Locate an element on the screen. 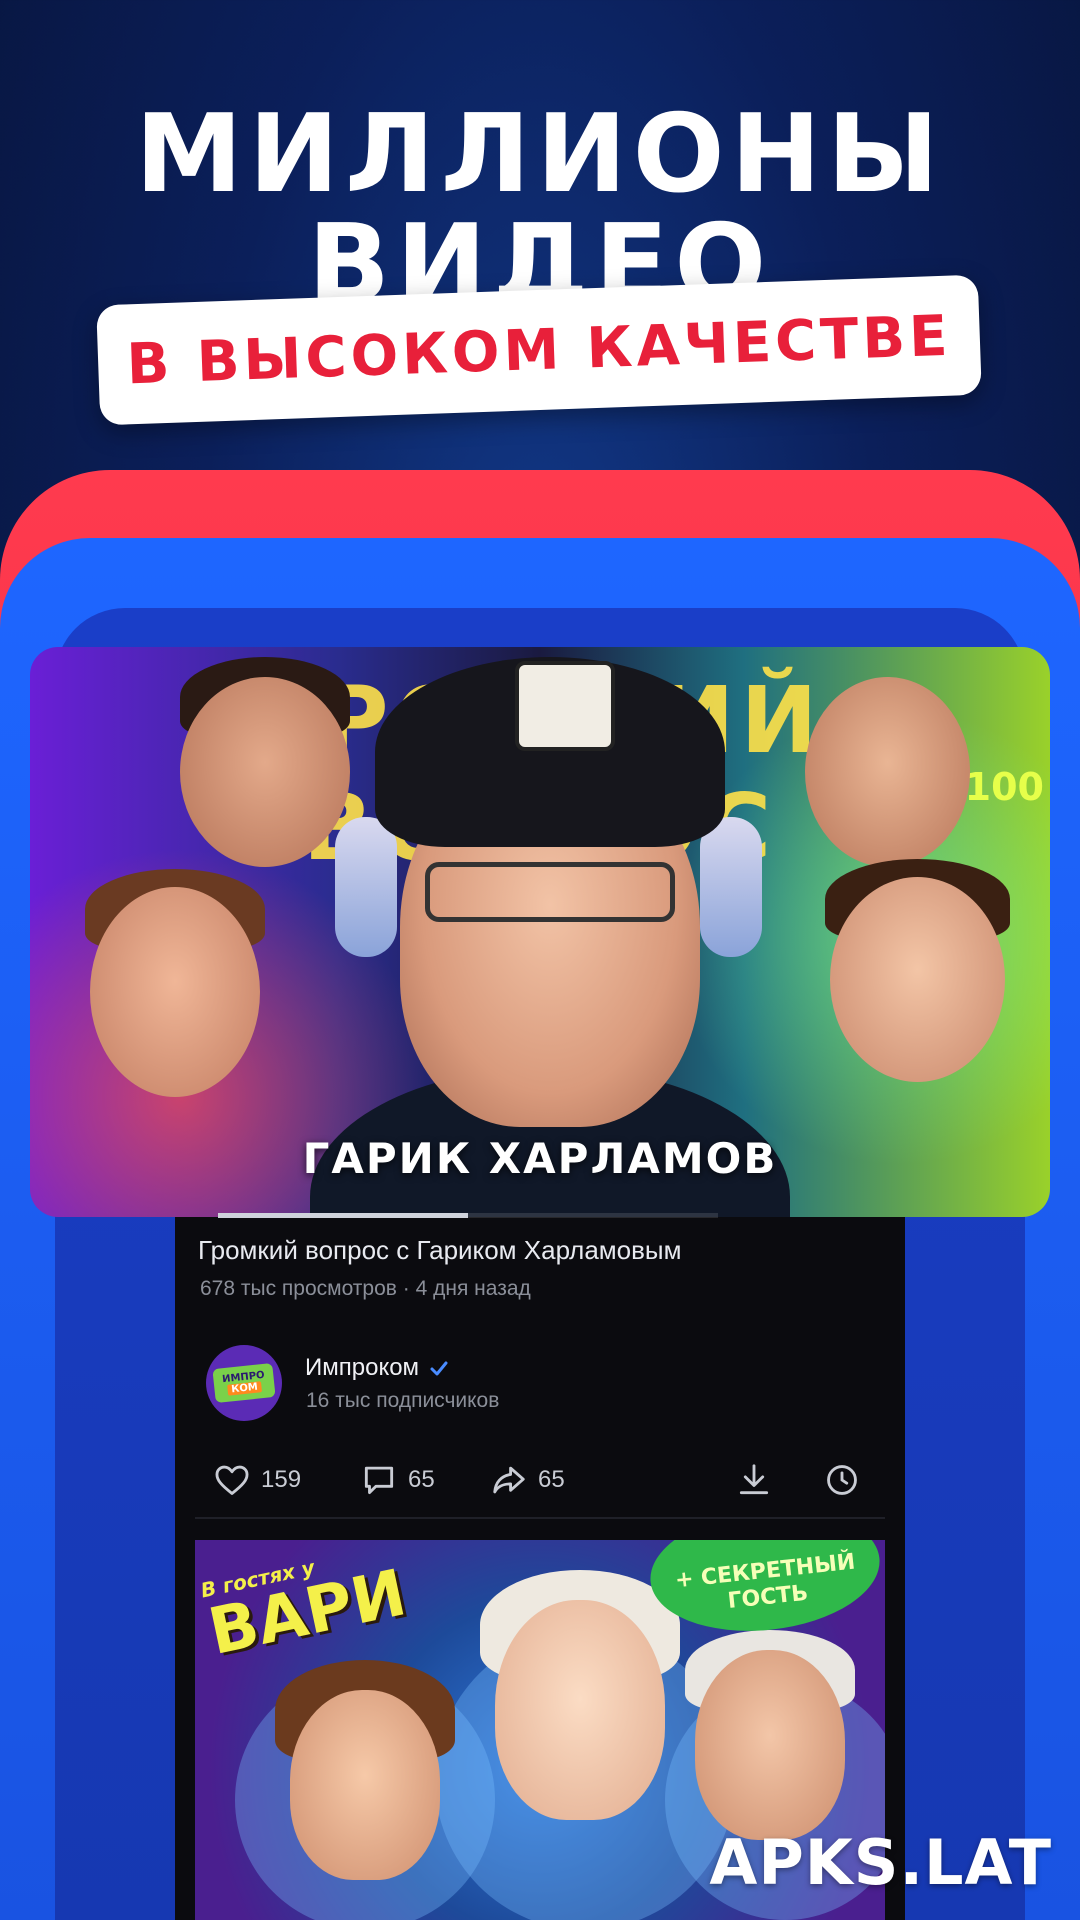  channel-subscribers: 16 тыс подписчиков is located at coordinates (403, 1400).